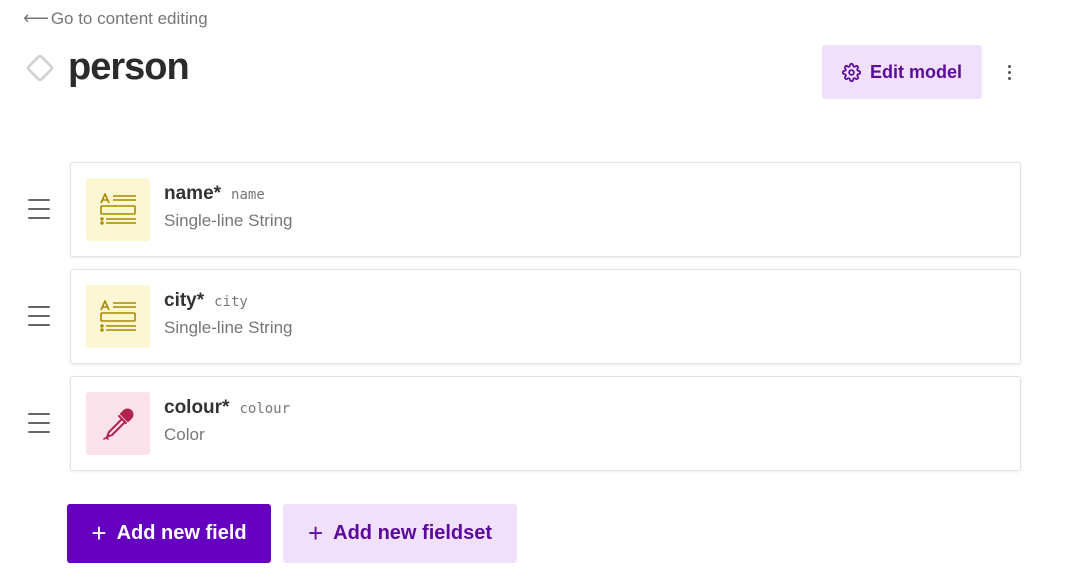 This screenshot has height=578, width=1077. Describe the element at coordinates (545, 423) in the screenshot. I see `field-card: colour* colour Color` at that location.